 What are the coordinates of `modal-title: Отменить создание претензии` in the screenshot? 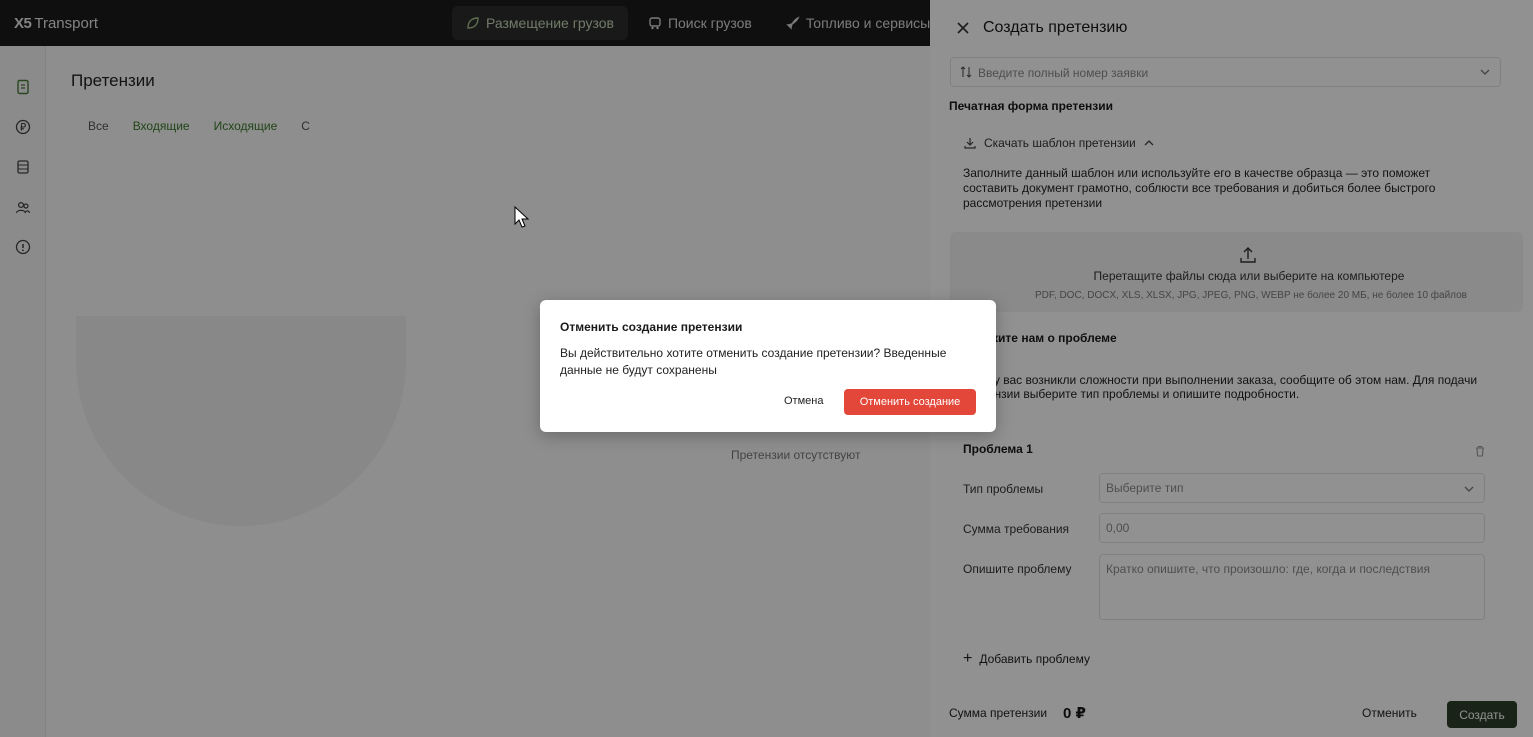 It's located at (651, 327).